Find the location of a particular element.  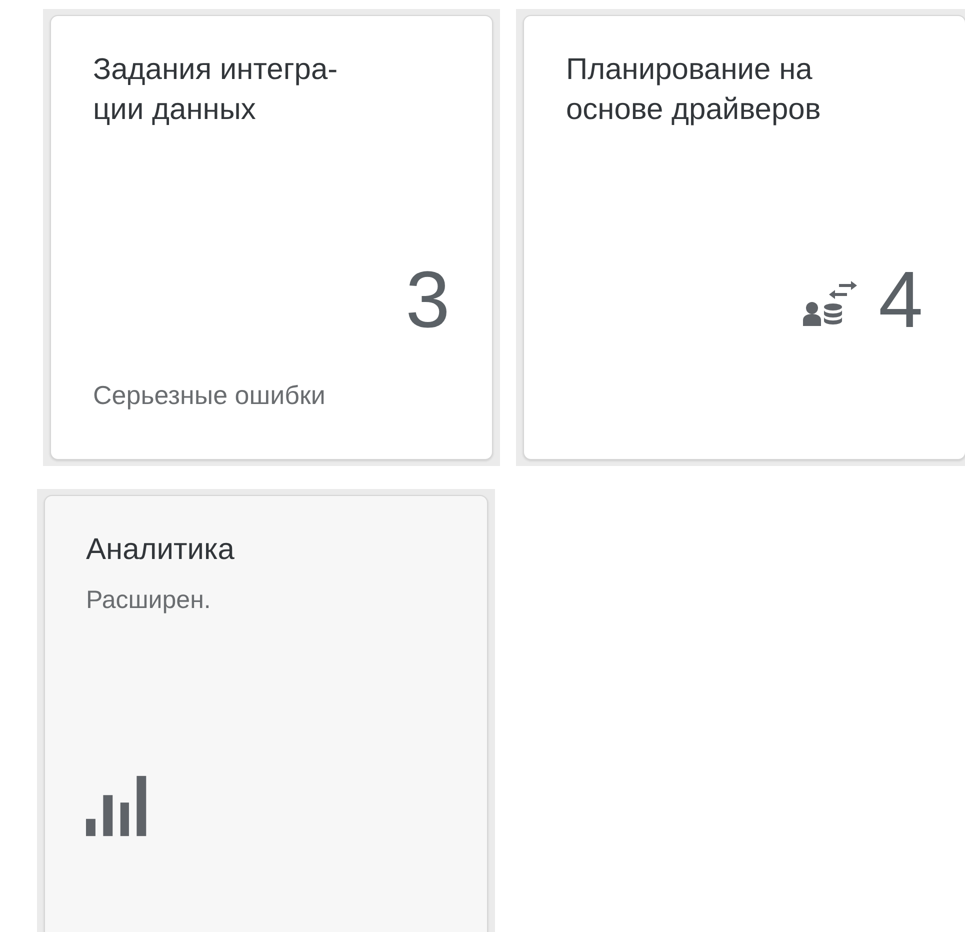

tile-title: Аналитика is located at coordinates (161, 550).